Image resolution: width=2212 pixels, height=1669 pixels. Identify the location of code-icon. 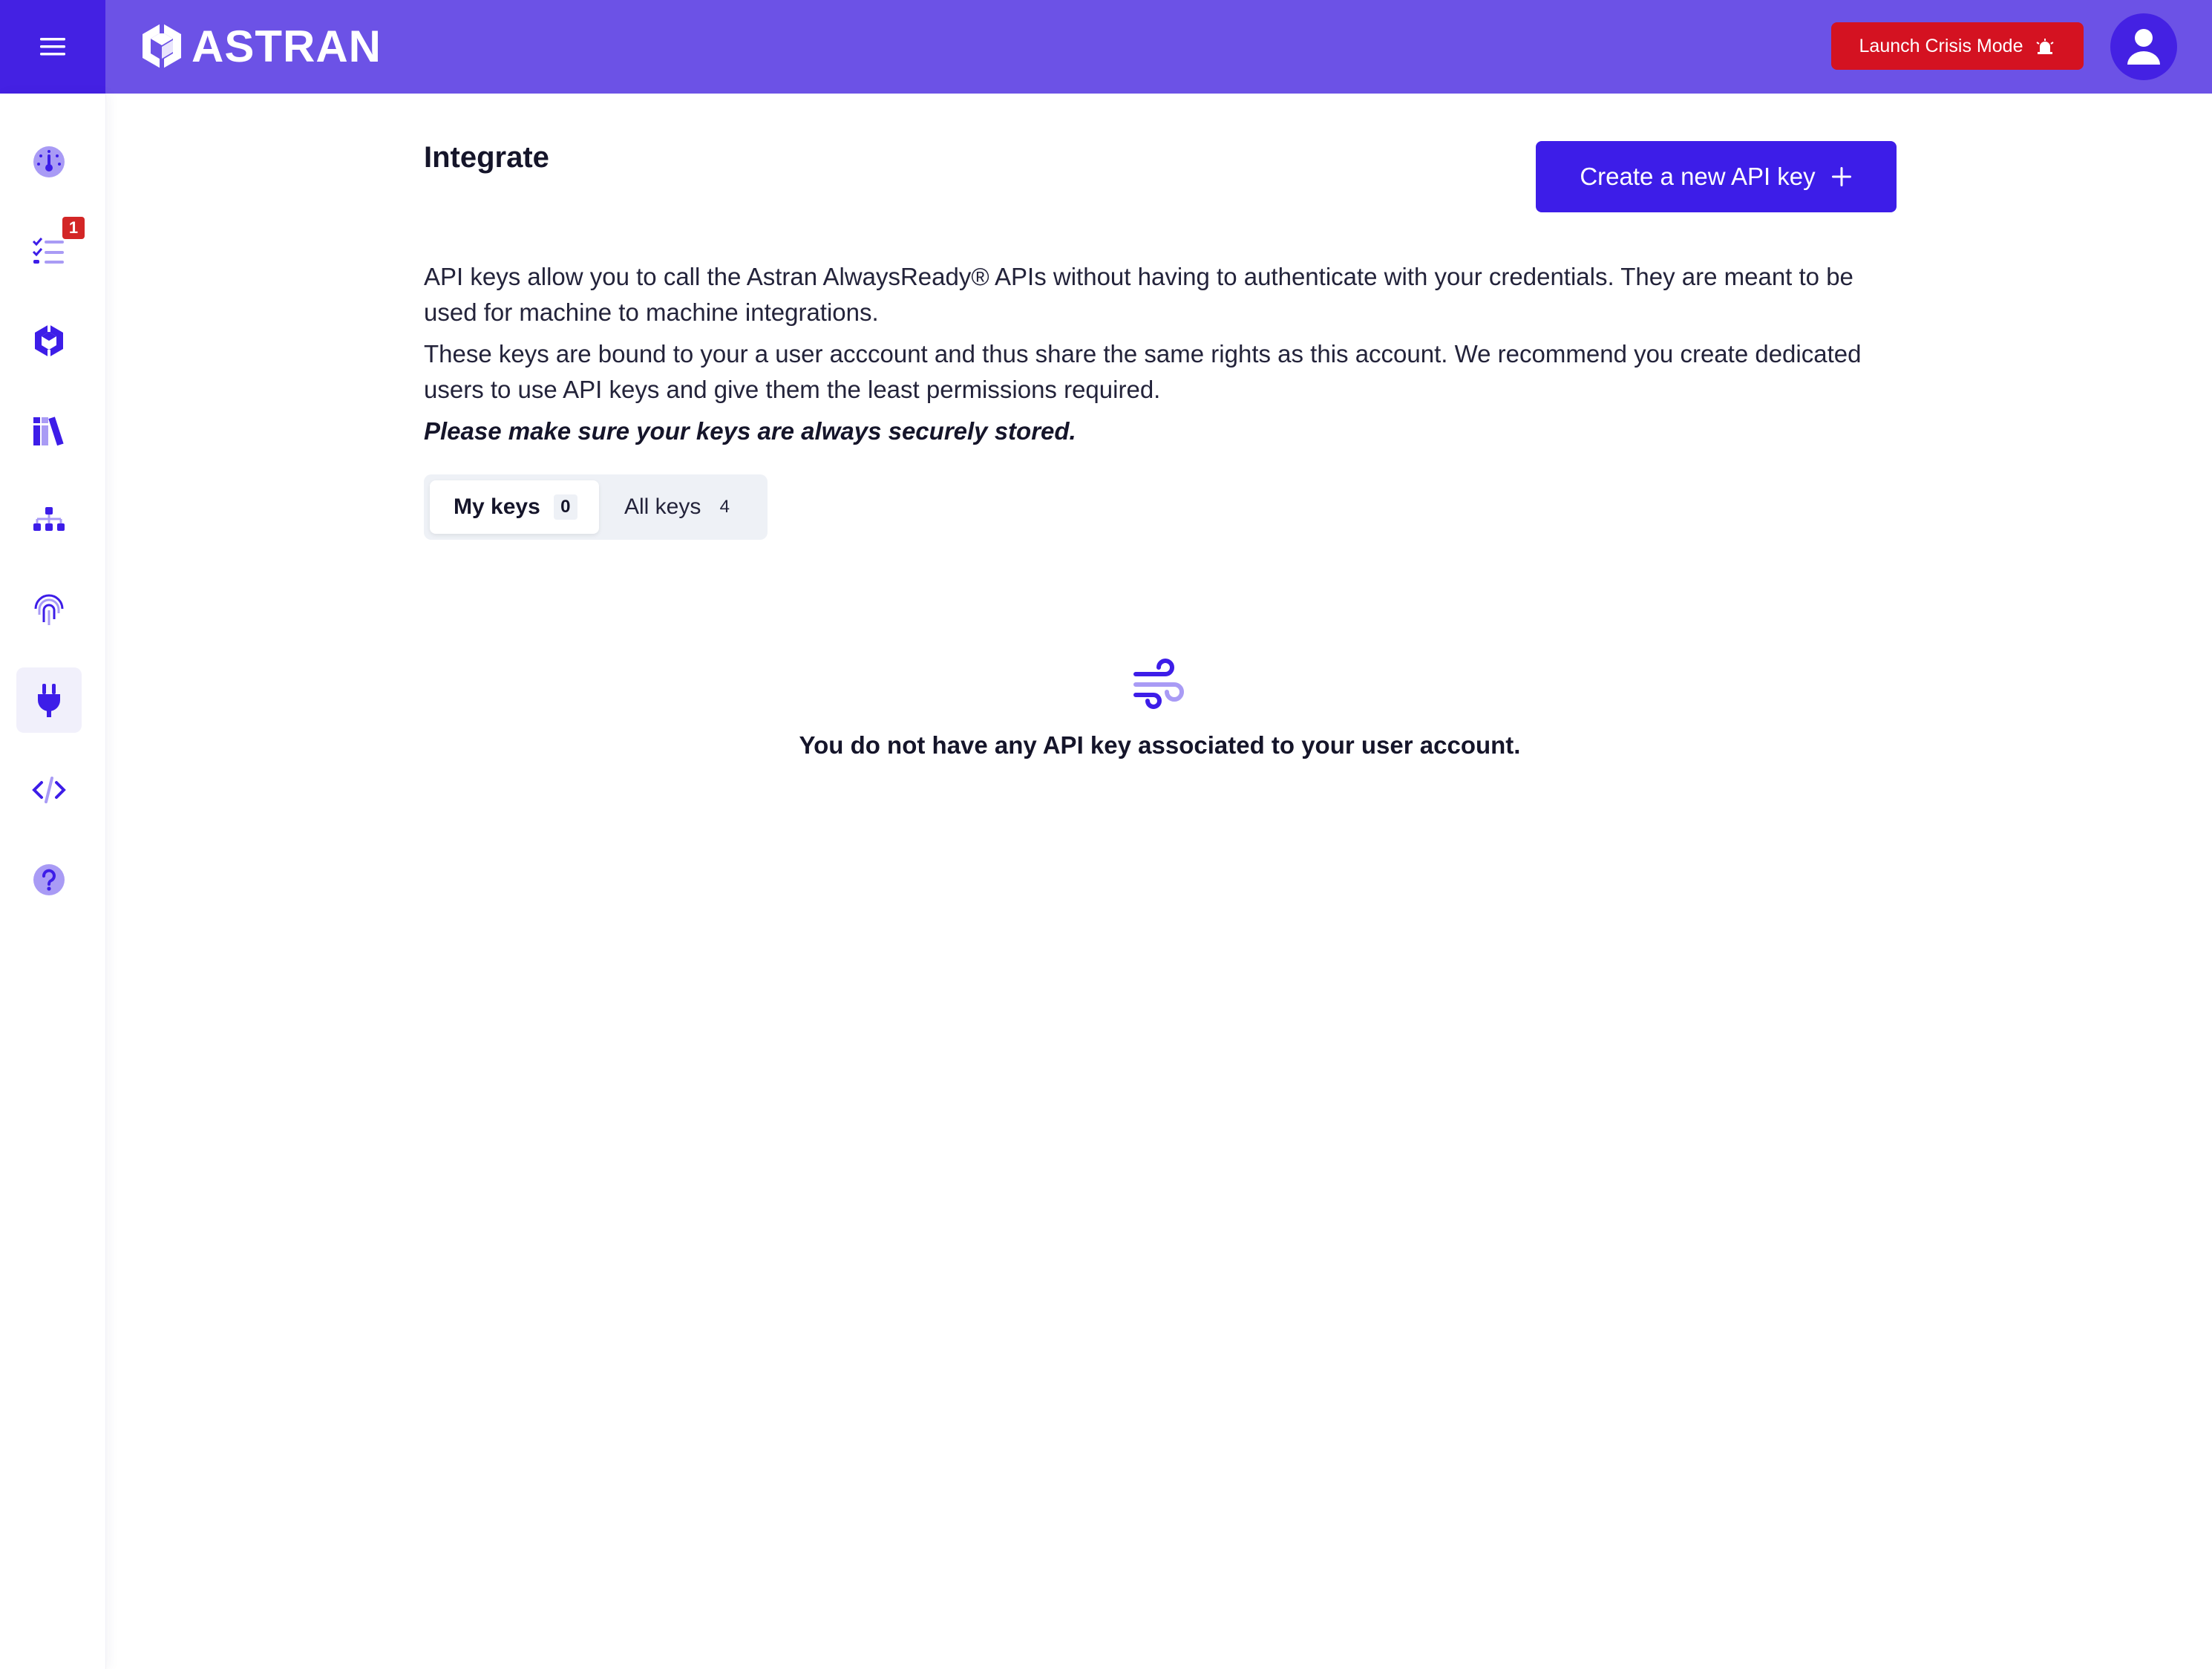
(49, 790).